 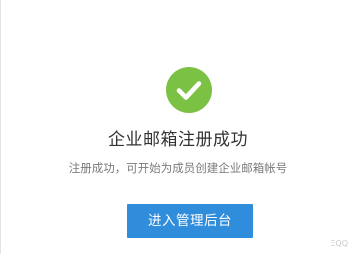 What do you see at coordinates (339, 243) in the screenshot?
I see `watermark-logo: ΞQQ` at bounding box center [339, 243].